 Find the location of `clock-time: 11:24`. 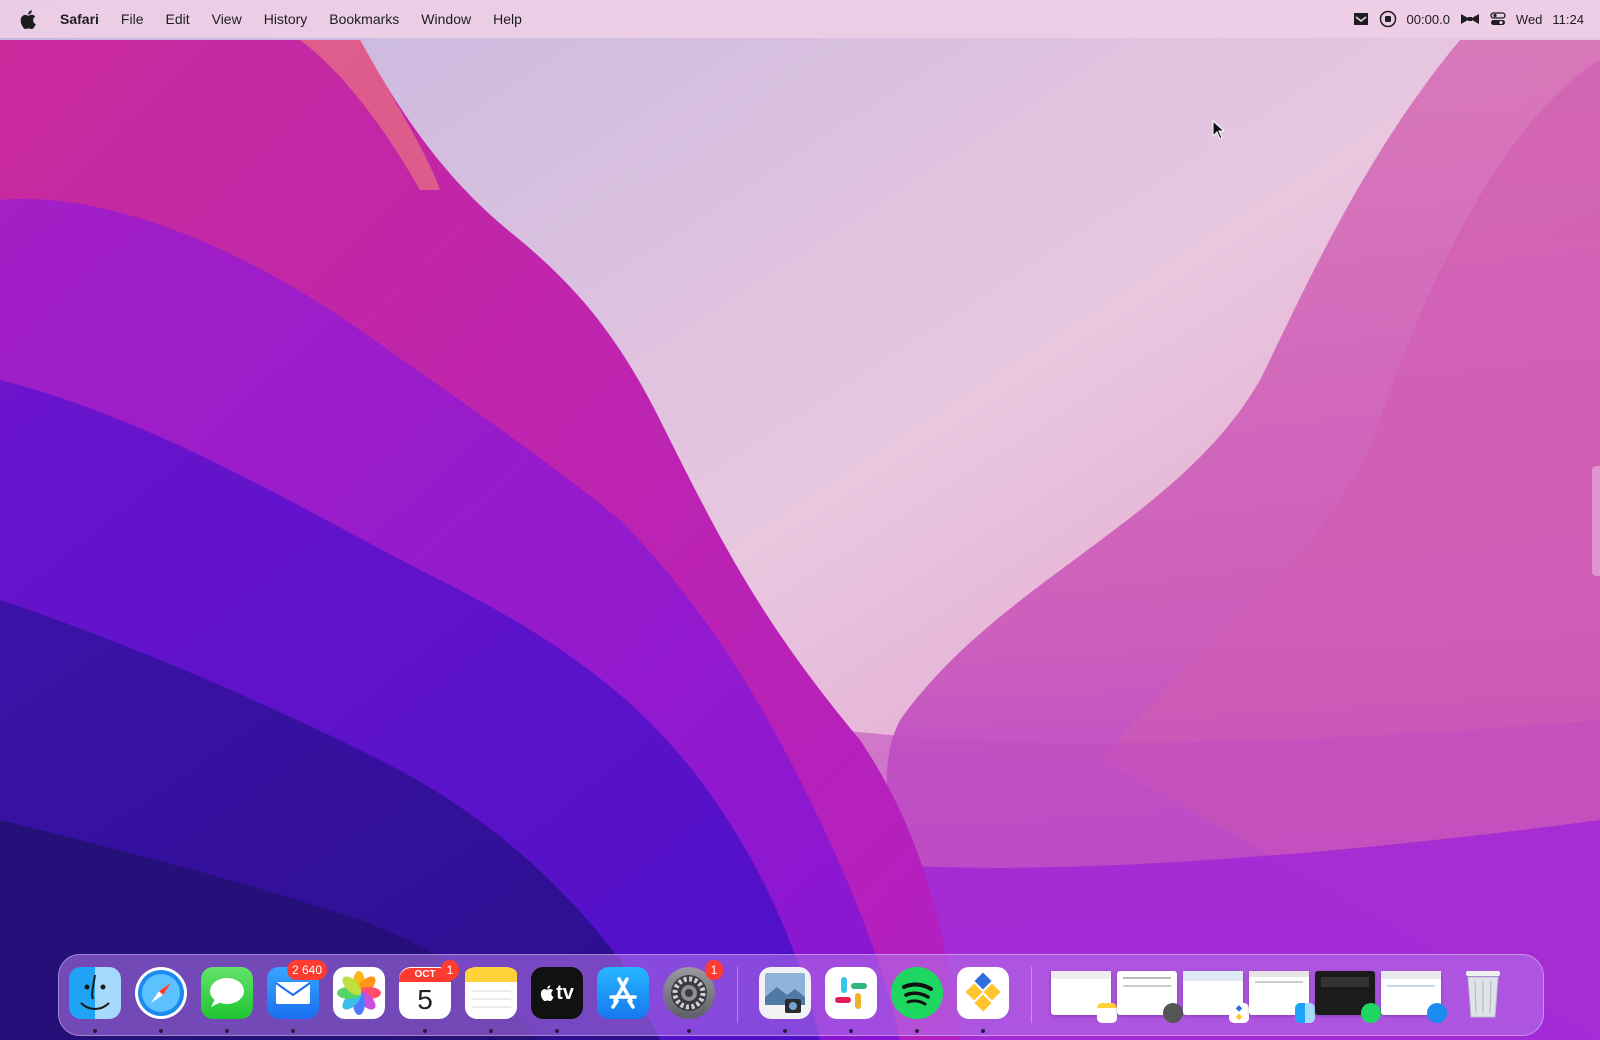

clock-time: 11:24 is located at coordinates (1568, 19).